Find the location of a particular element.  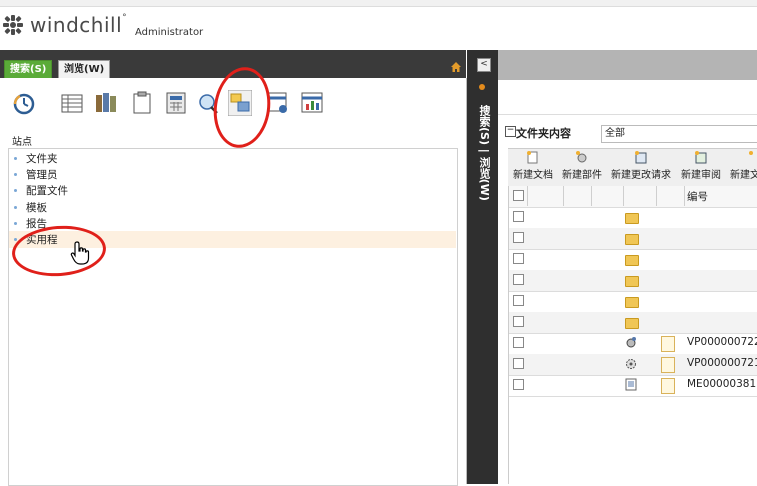

table-row: ME00000381 is located at coordinates (633, 386).